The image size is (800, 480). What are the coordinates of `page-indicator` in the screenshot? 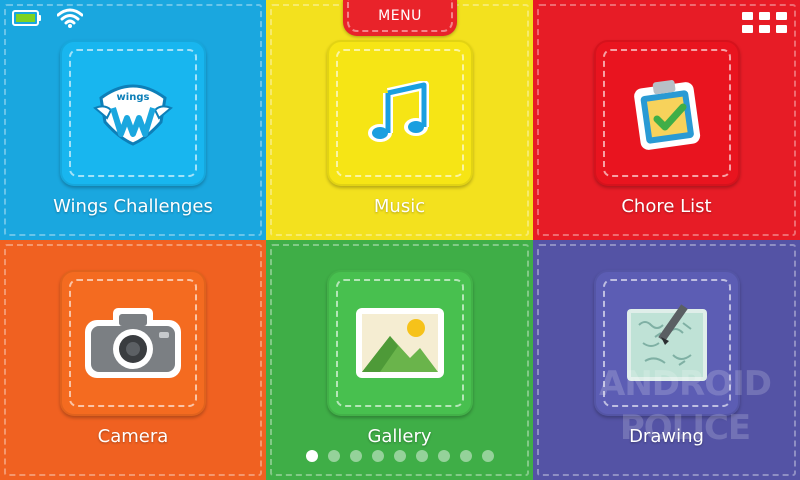 It's located at (400, 457).